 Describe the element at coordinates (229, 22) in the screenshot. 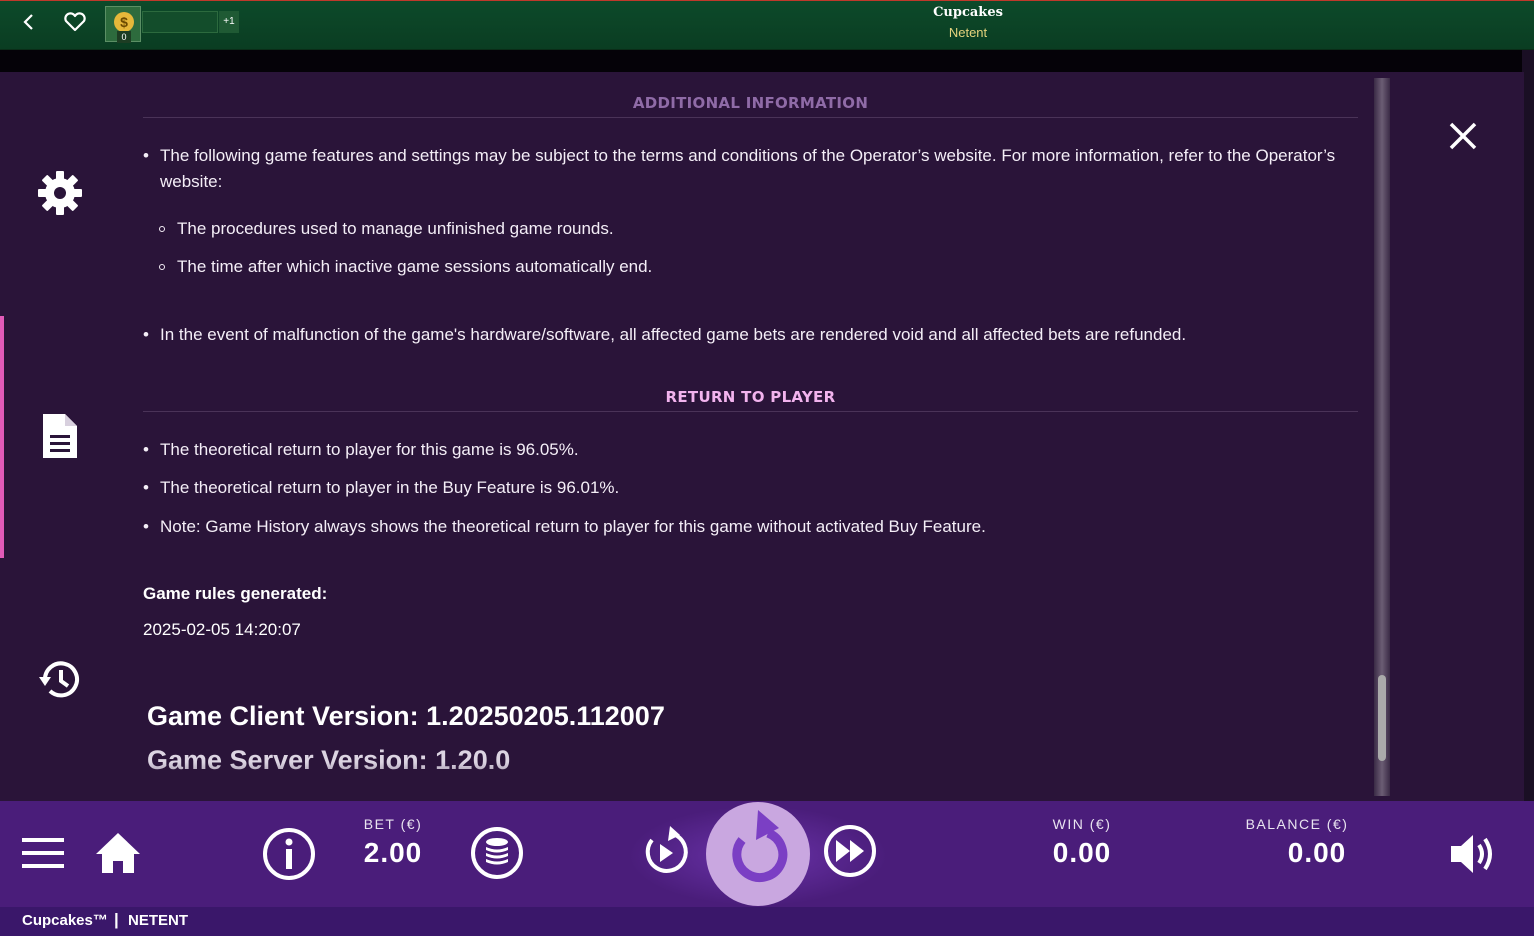

I see `plus-one-badge: +1` at that location.